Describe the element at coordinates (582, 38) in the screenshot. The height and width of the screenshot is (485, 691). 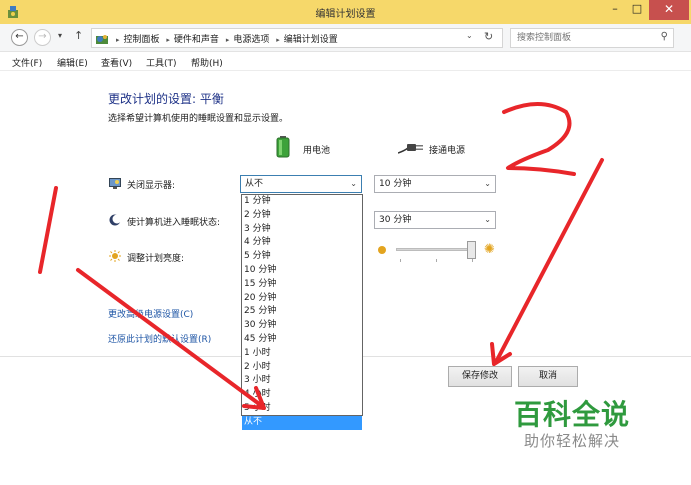
I see `search-input` at that location.